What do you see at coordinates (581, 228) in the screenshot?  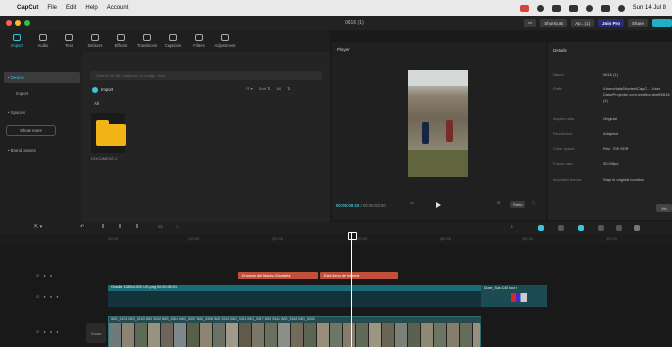 I see `snap-icon` at bounding box center [581, 228].